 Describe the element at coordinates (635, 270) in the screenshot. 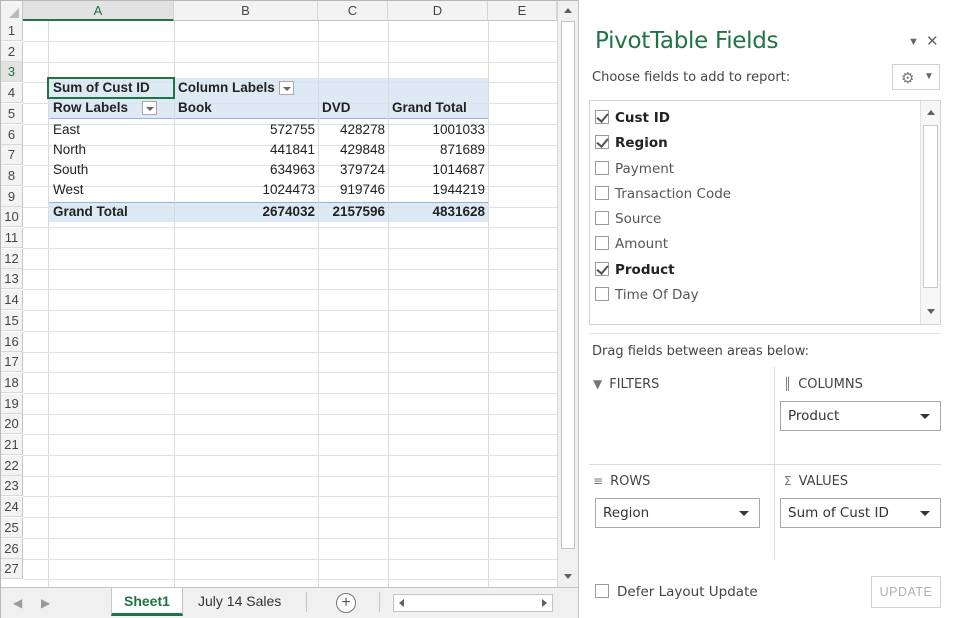

I see `field-product: Product` at that location.